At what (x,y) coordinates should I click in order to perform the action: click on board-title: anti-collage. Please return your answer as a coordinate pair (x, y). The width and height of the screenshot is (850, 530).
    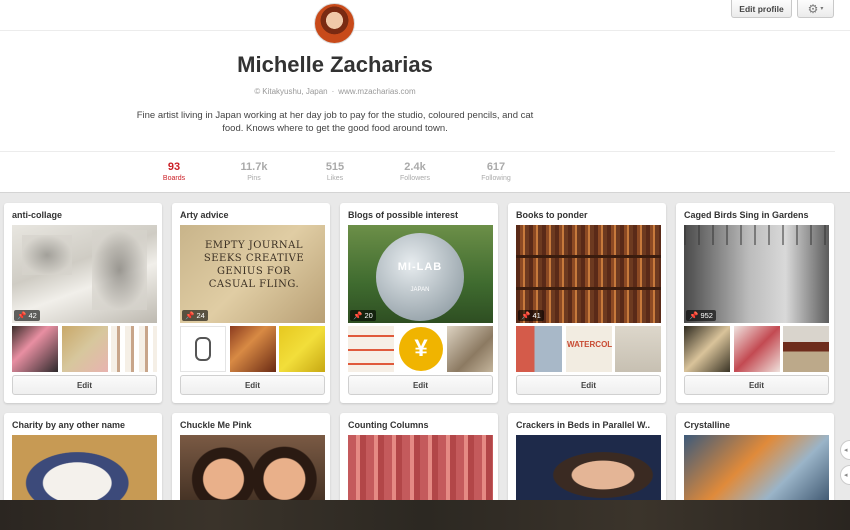
    Looking at the image, I should click on (37, 215).